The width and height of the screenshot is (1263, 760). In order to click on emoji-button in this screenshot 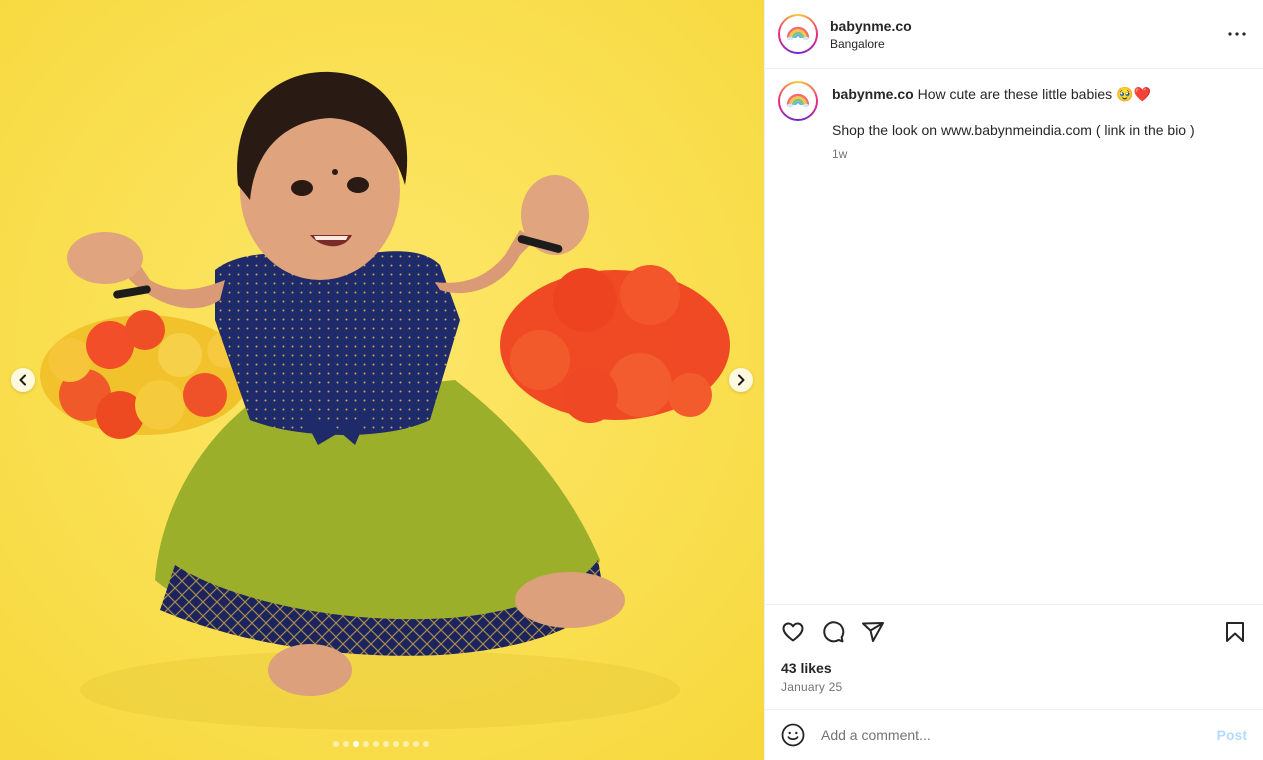, I will do `click(793, 735)`.